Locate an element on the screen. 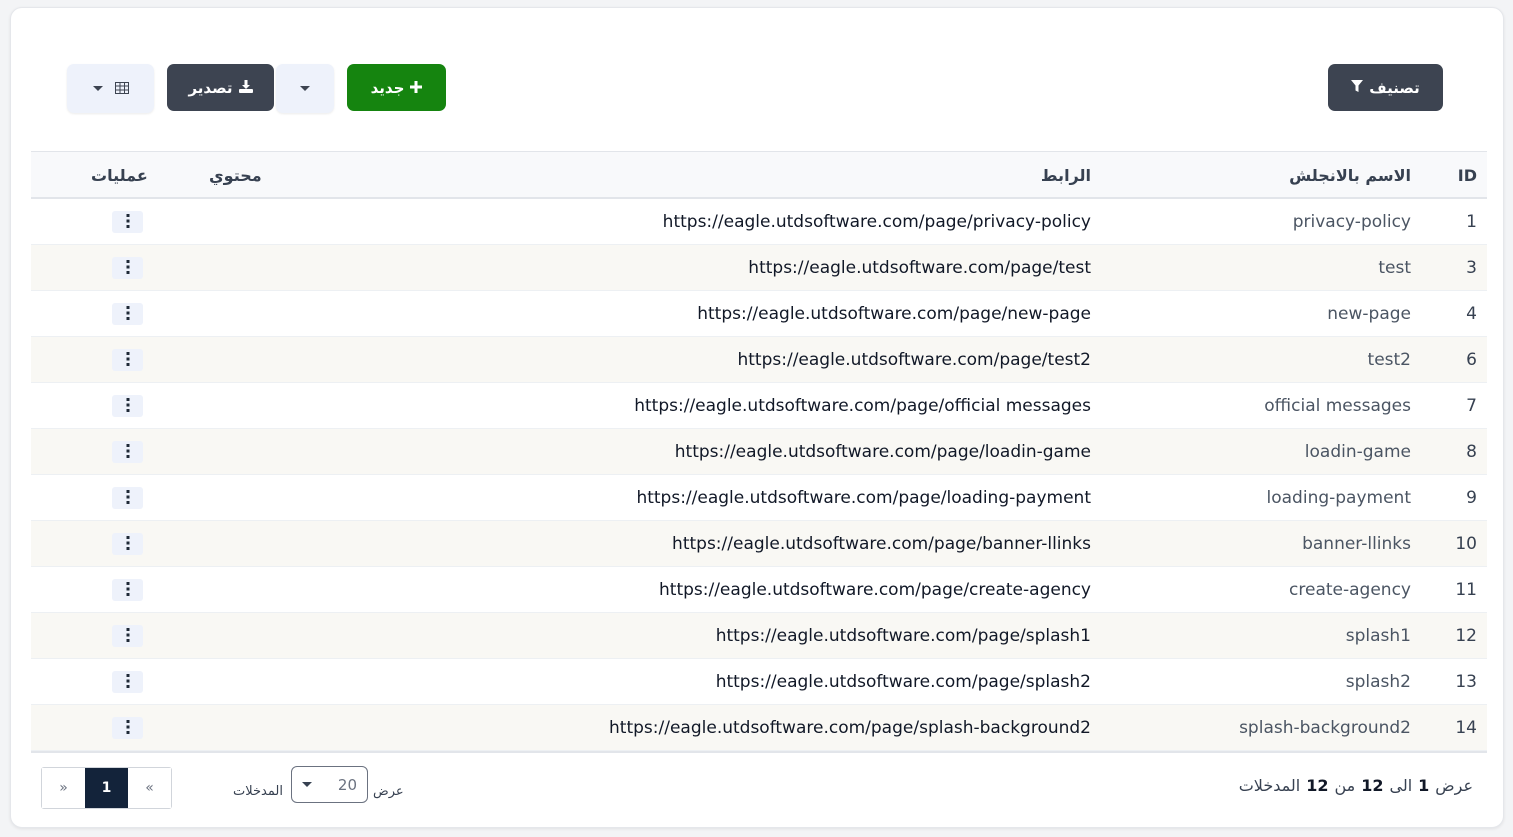 The height and width of the screenshot is (837, 1513). table-icon is located at coordinates (121, 89).